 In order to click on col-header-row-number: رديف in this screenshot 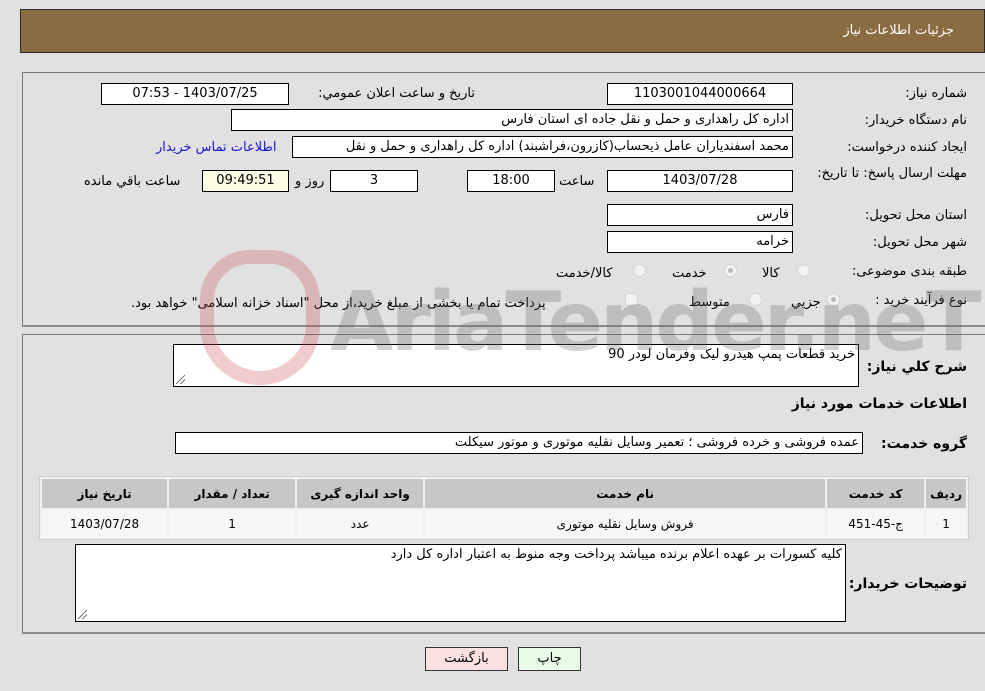, I will do `click(946, 493)`.